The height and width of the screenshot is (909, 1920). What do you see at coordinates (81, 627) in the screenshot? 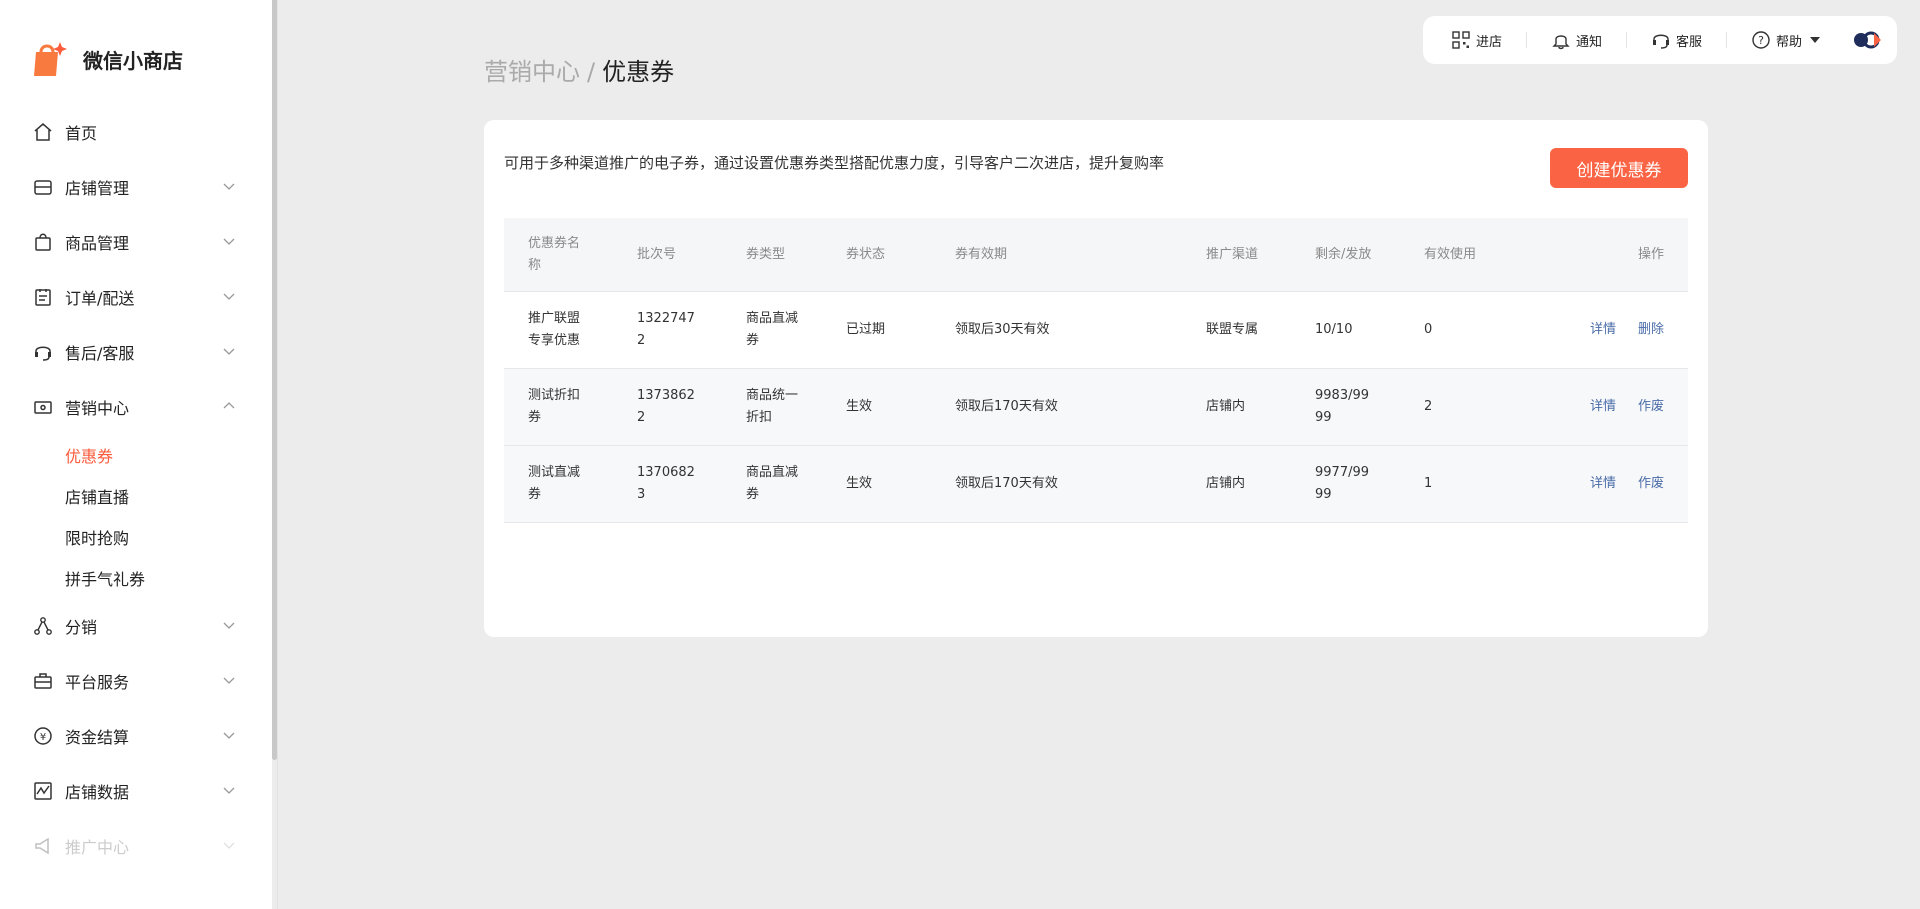
I see `sidebar-item-label: 分销` at bounding box center [81, 627].